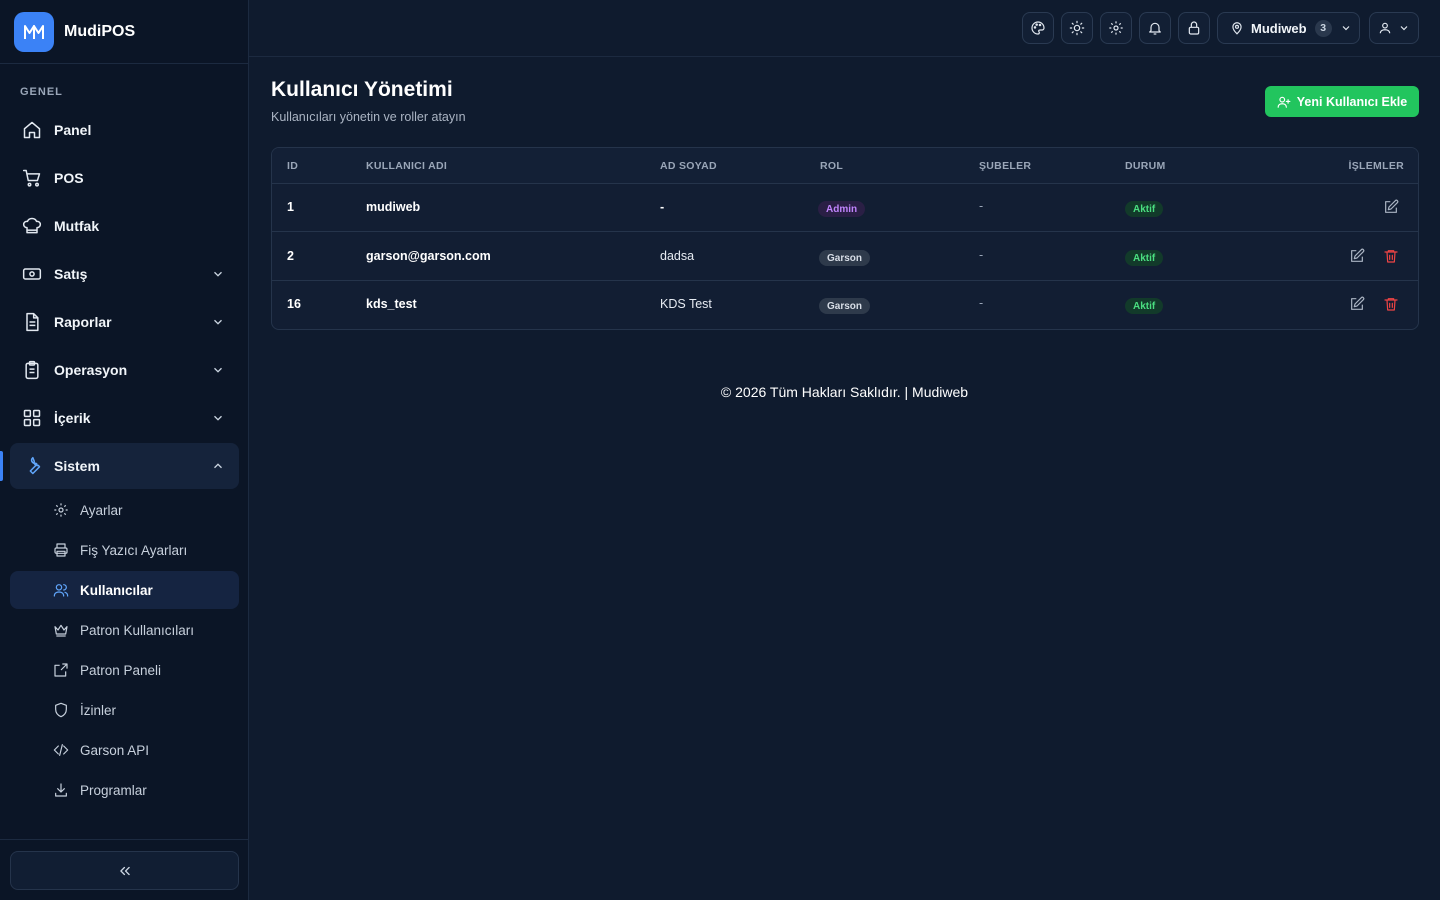 The height and width of the screenshot is (900, 1440). Describe the element at coordinates (662, 207) in the screenshot. I see `cell-fullname: -` at that location.